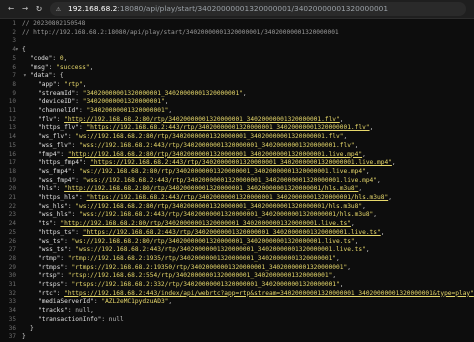 This screenshot has width=474, height=342. Describe the element at coordinates (103, 102) in the screenshot. I see `code-line: "deviceID": "34020000001320000001",` at that location.